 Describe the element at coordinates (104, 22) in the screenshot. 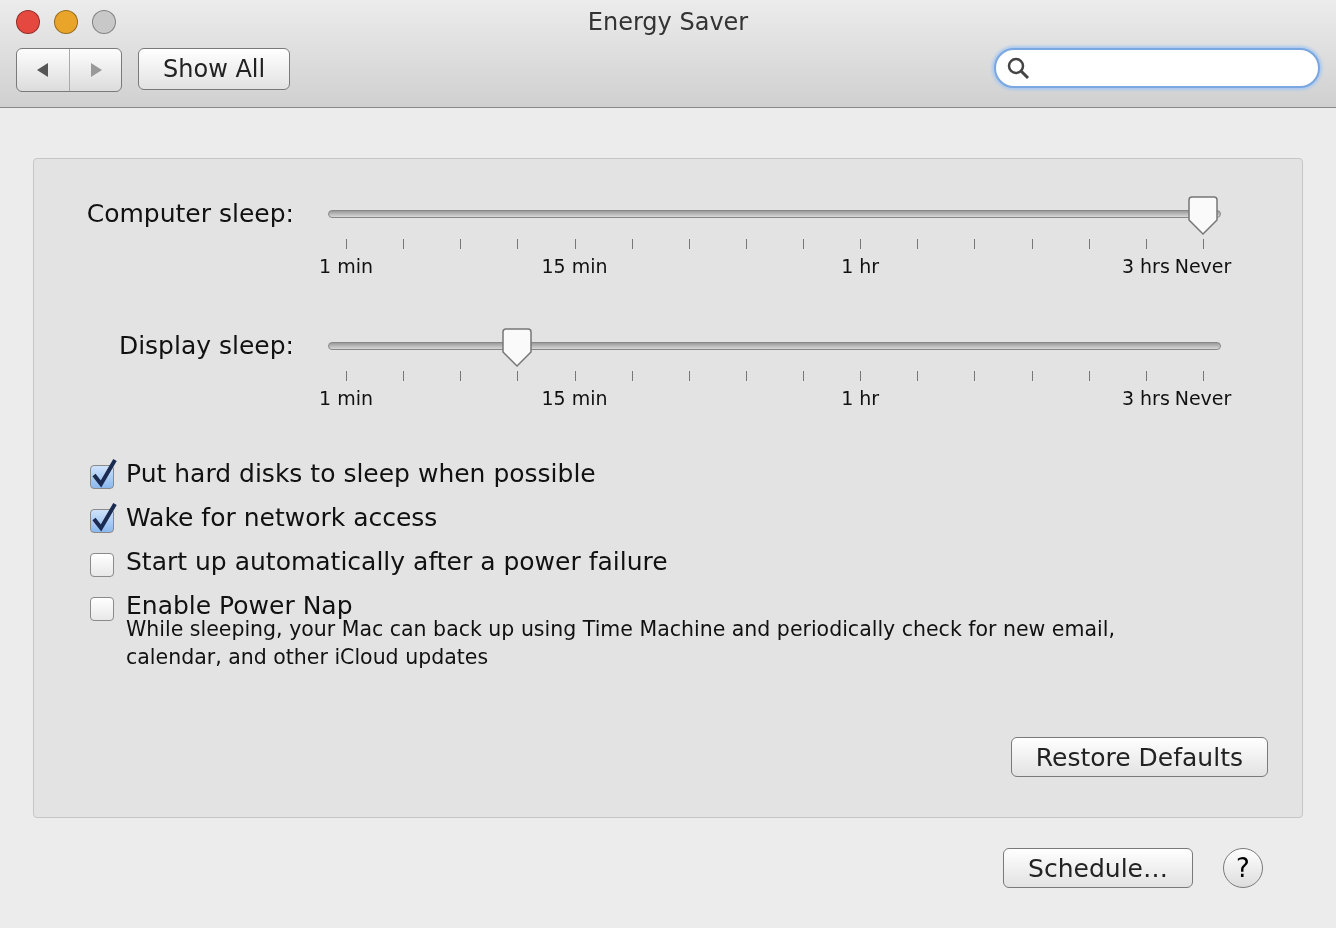

I see `zoom-button` at that location.